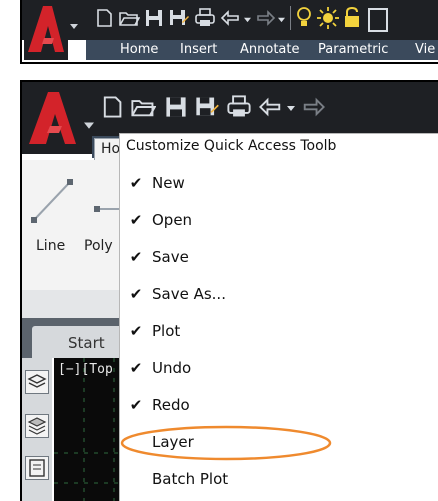  What do you see at coordinates (226, 443) in the screenshot?
I see `highlight-ellipse` at bounding box center [226, 443].